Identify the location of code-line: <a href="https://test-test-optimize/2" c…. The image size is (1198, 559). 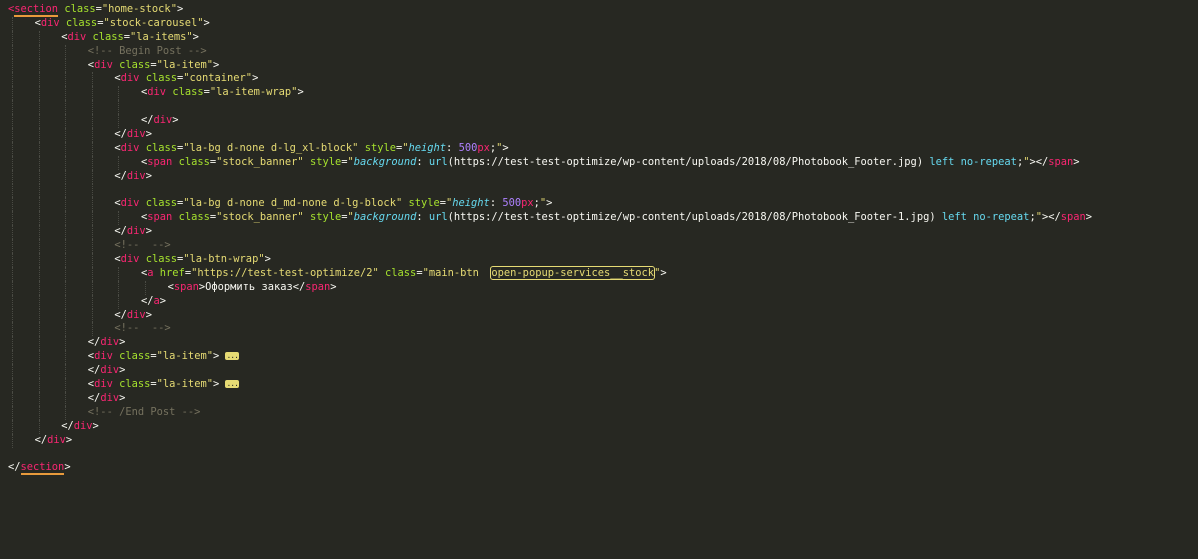
(599, 273).